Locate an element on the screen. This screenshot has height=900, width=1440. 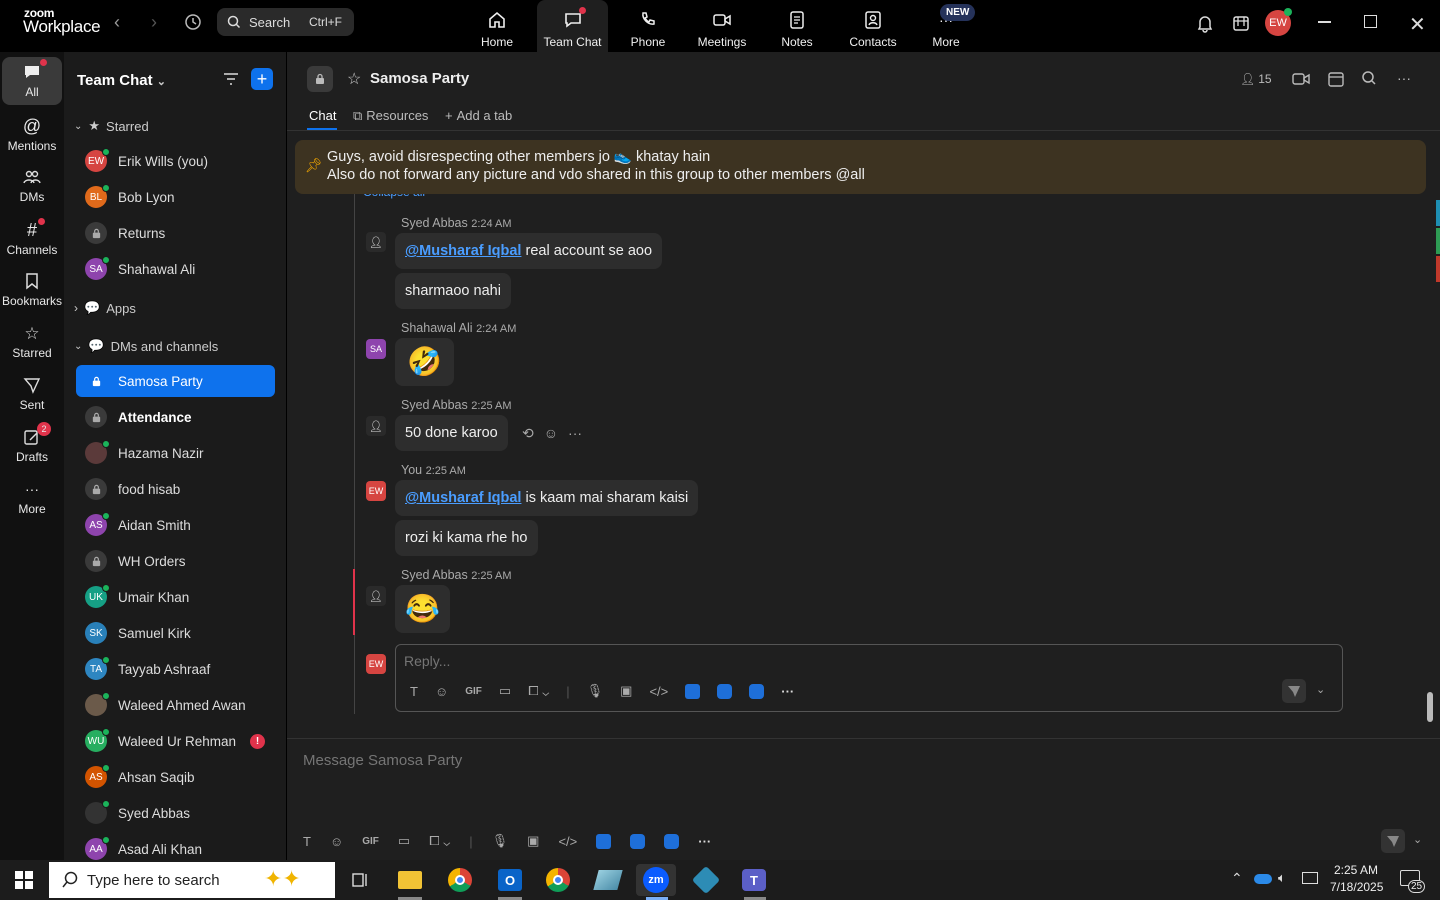
minimize-icon is located at coordinates (1324, 22).